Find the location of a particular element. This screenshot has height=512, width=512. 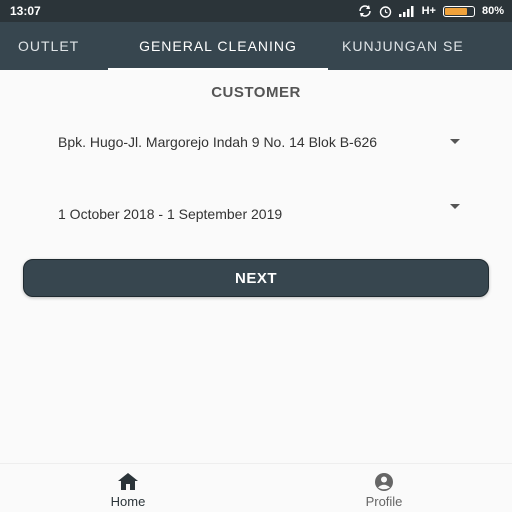

home-icon is located at coordinates (128, 481).